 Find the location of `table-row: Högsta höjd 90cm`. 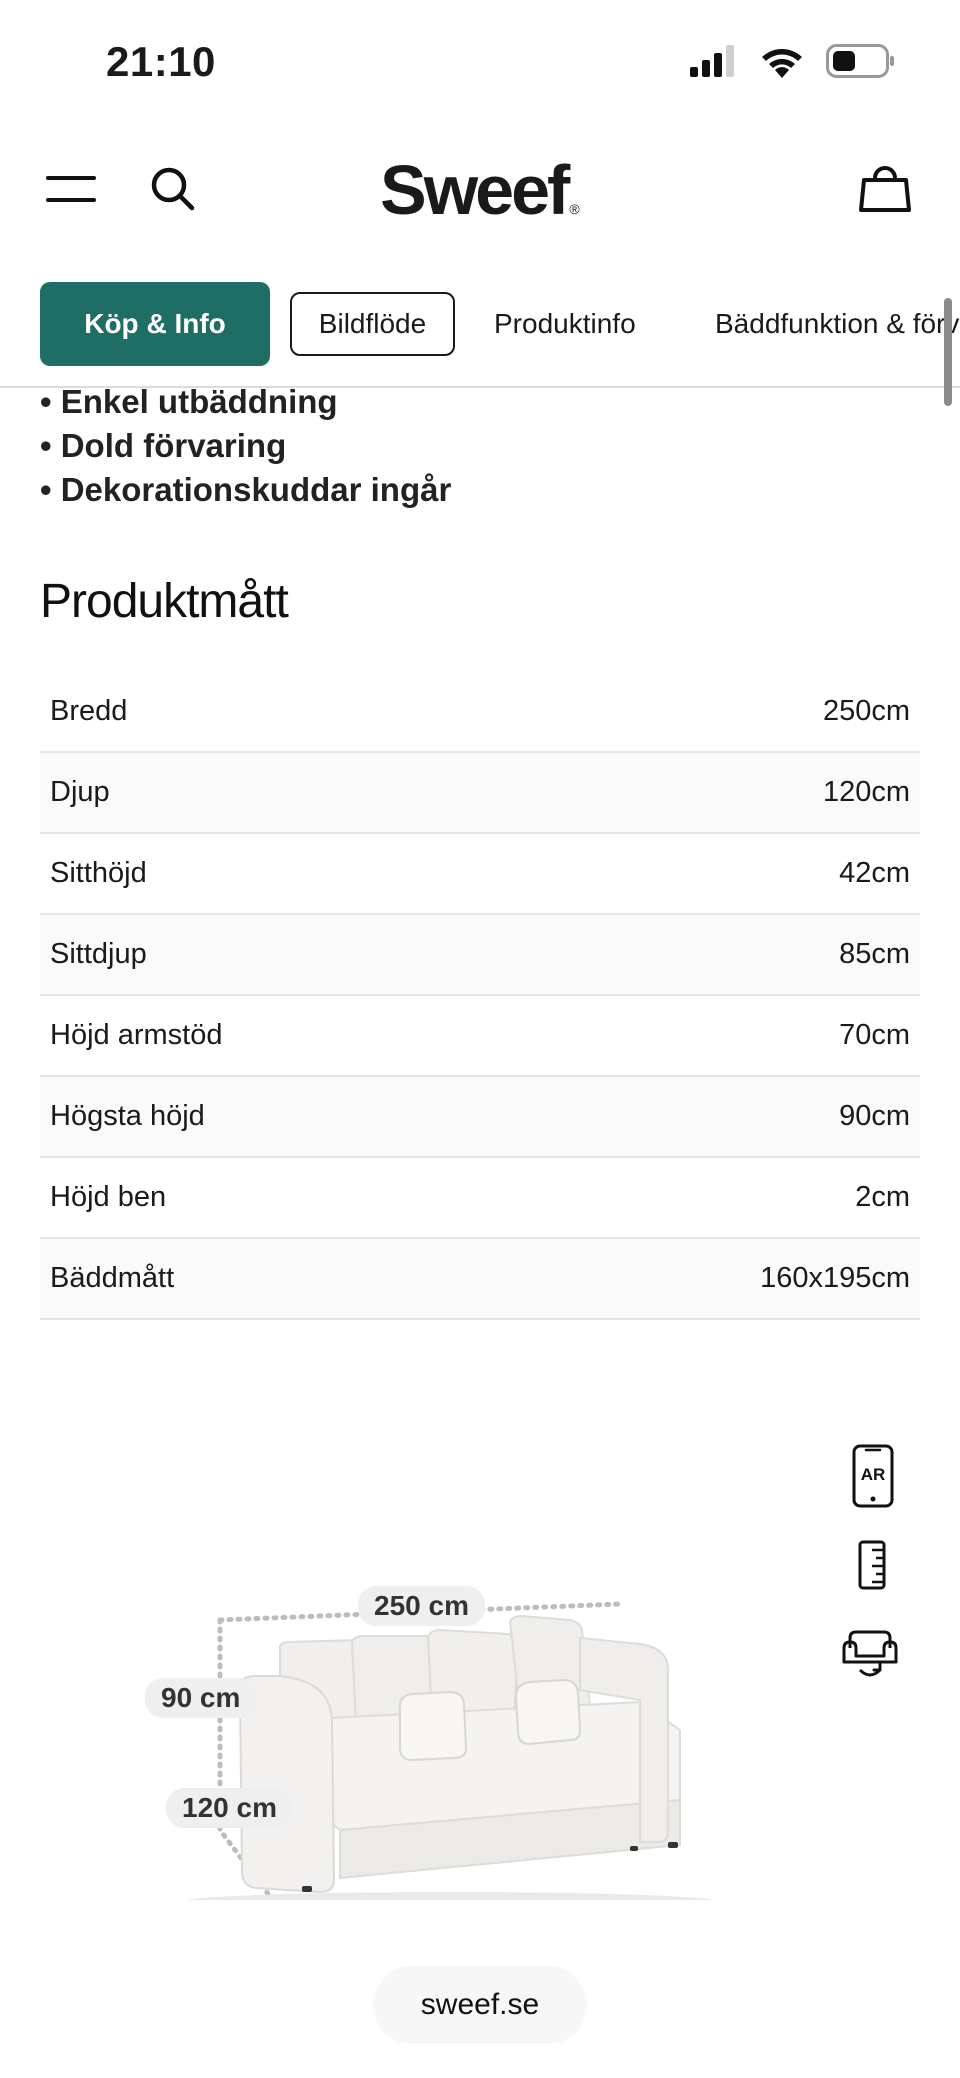

table-row: Högsta höjd 90cm is located at coordinates (480, 1117).